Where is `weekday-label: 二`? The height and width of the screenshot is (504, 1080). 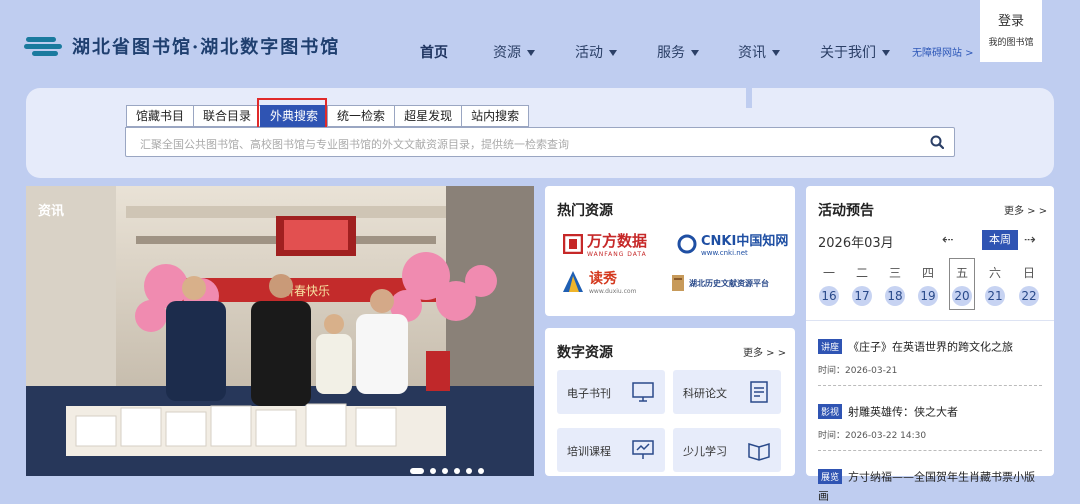 weekday-label: 二 is located at coordinates (861, 273).